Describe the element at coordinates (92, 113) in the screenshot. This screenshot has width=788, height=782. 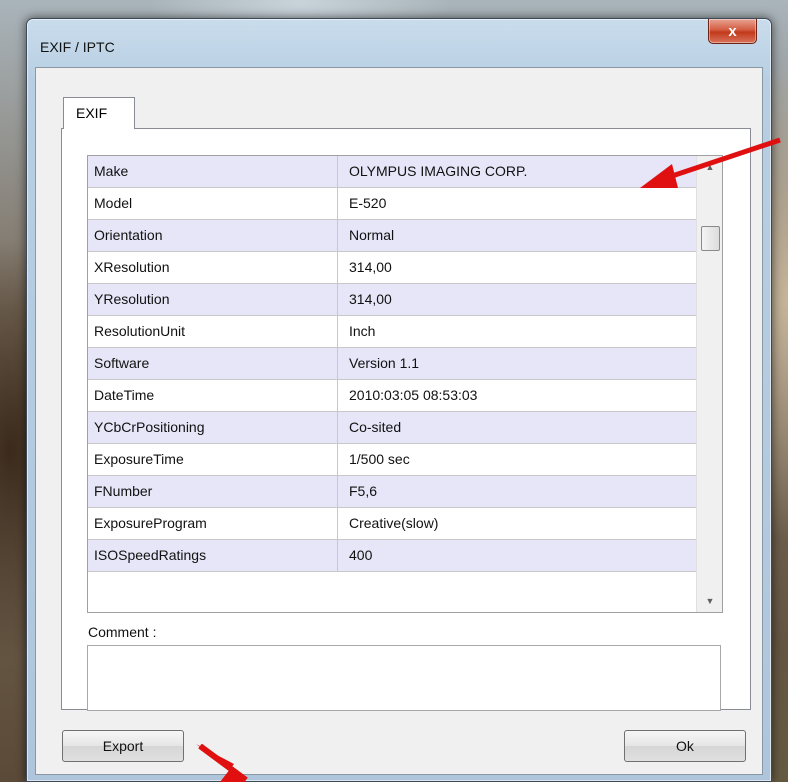
I see `tab-exif-label: EXIF` at that location.